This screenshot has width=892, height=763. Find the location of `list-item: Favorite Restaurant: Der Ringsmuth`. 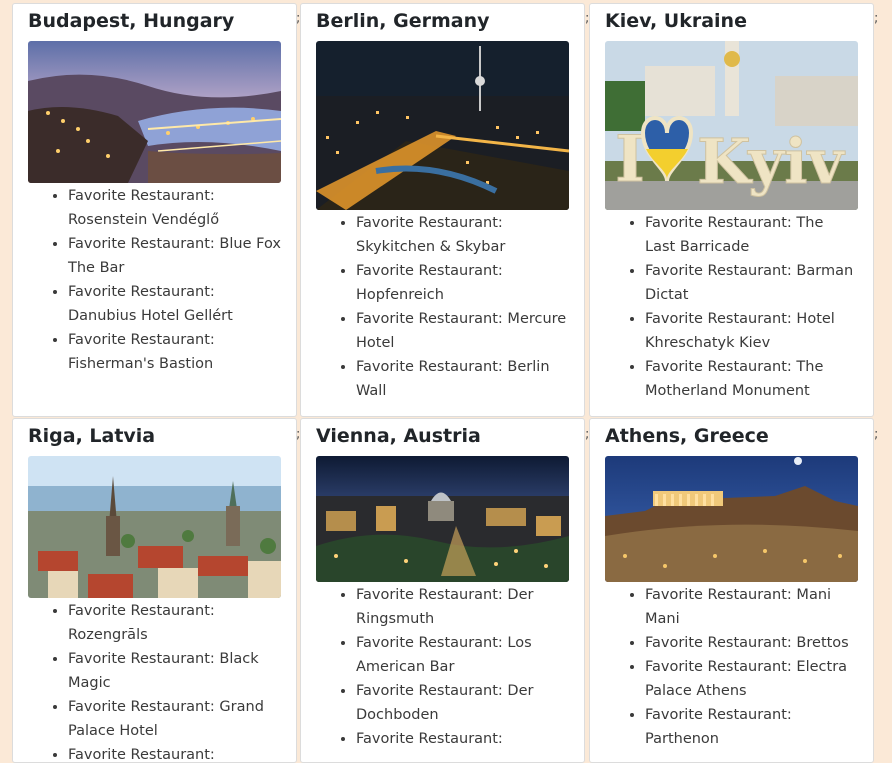

list-item: Favorite Restaurant: Der Ringsmuth is located at coordinates (462, 607).